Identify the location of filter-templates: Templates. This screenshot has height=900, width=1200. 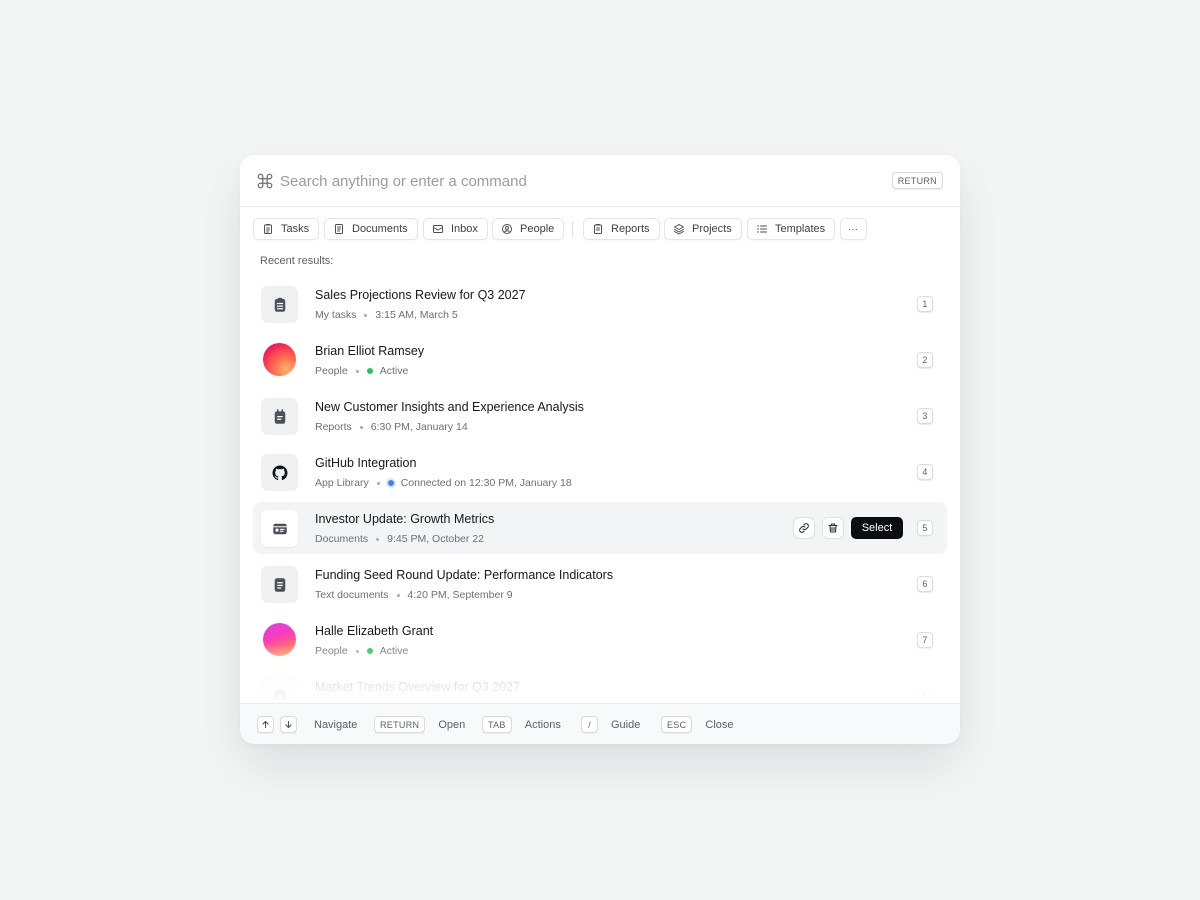
(791, 229).